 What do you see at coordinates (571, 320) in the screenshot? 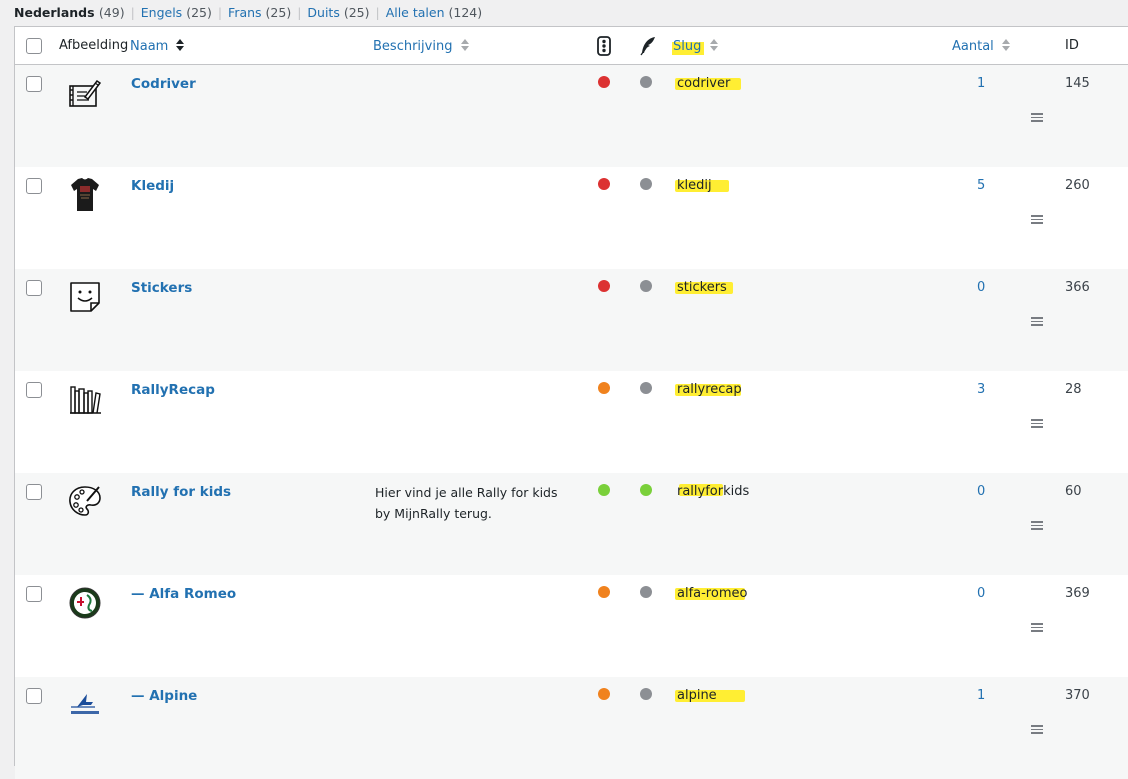
I see `table-row: Stickers stickers 0 366` at bounding box center [571, 320].